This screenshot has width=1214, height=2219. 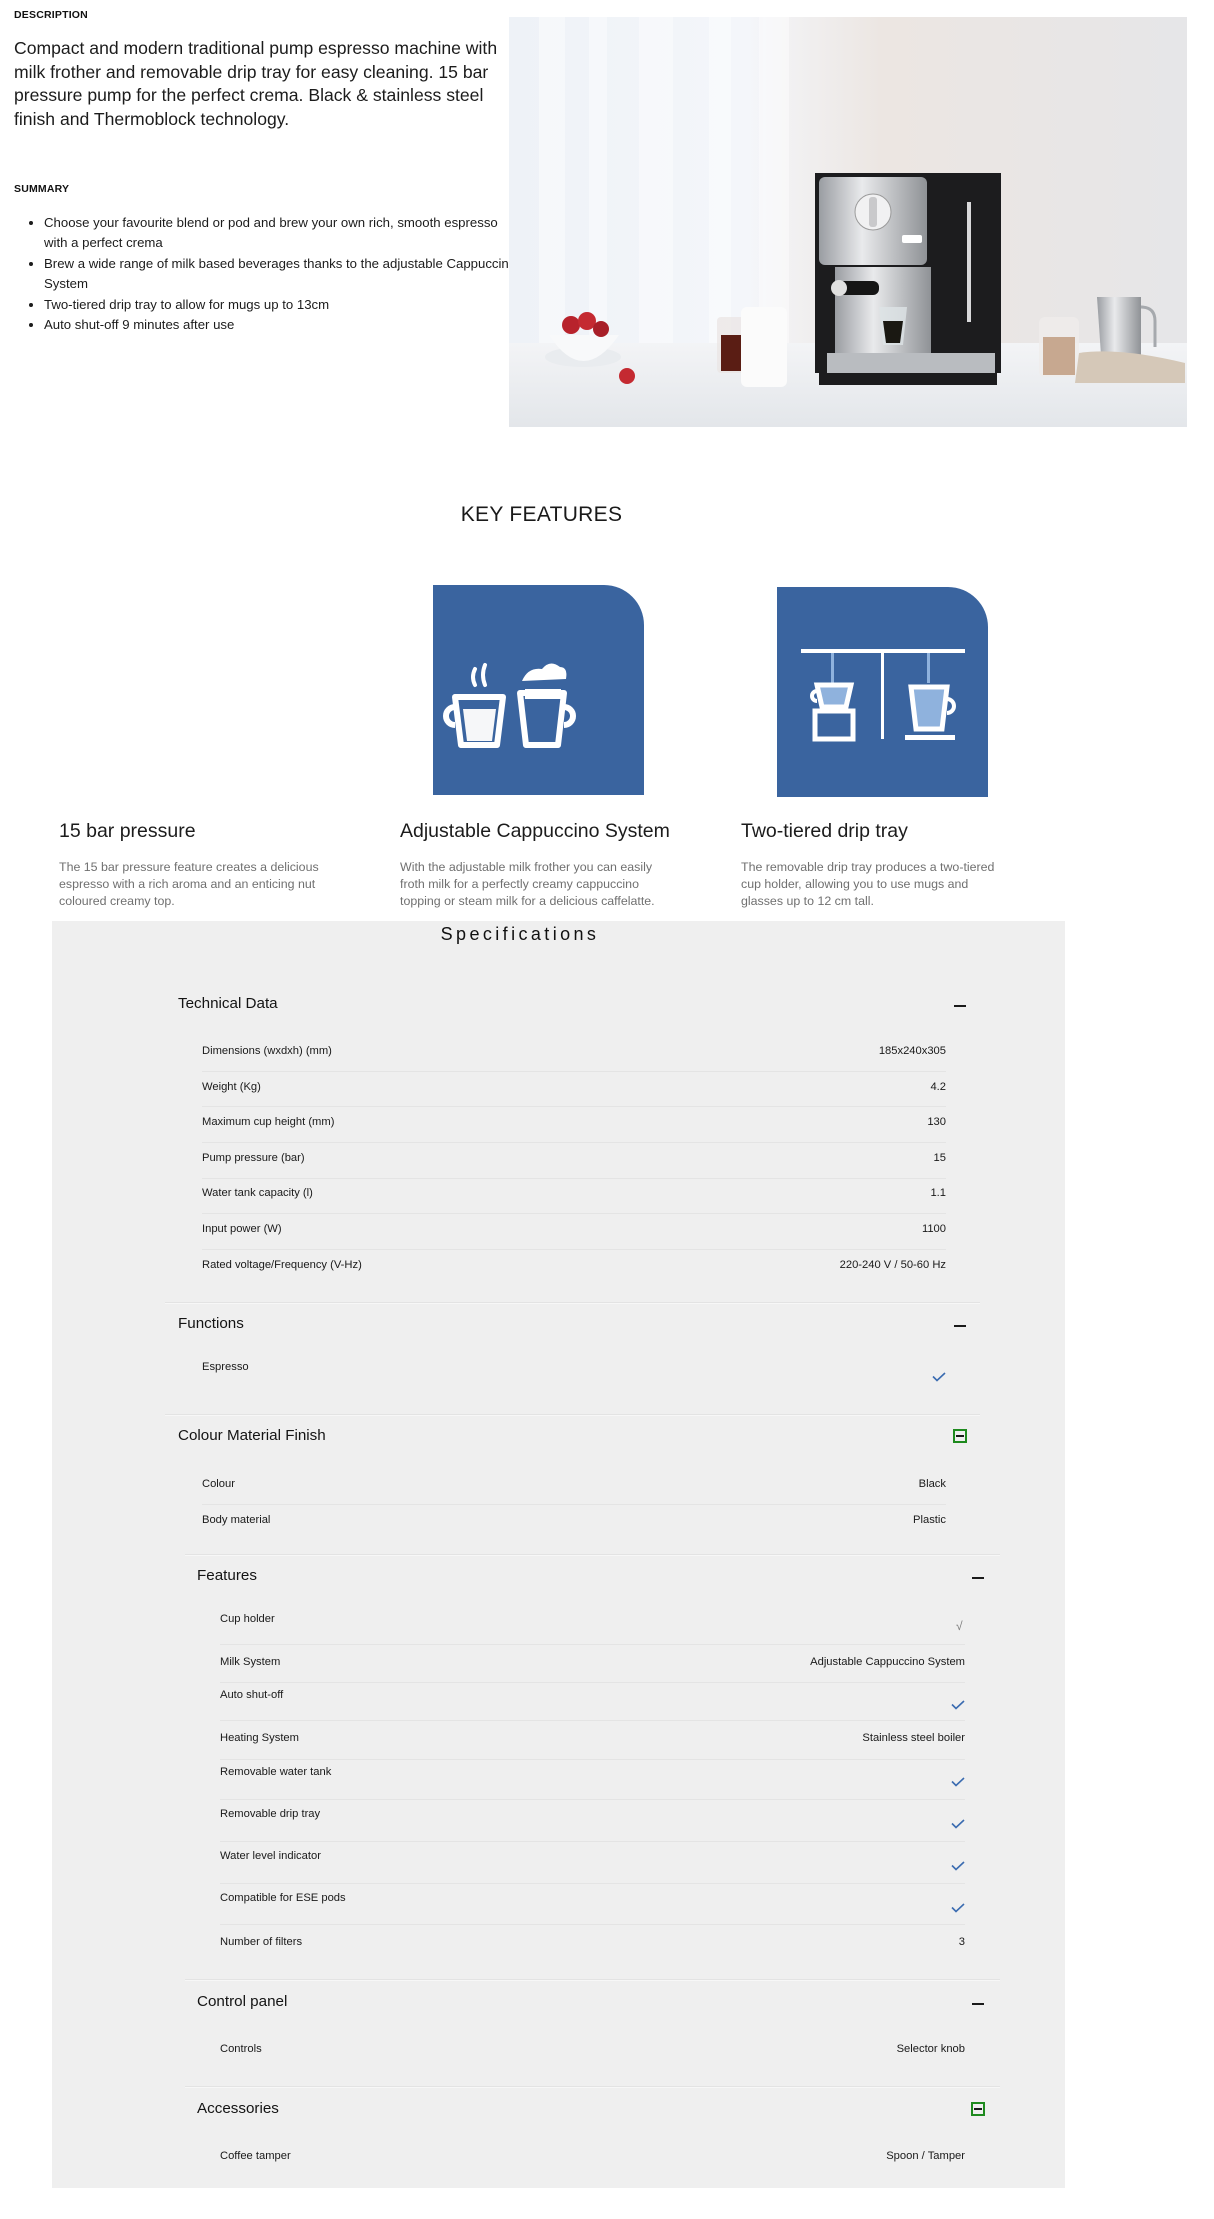 I want to click on specifications-title: Specifications, so click(x=520, y=934).